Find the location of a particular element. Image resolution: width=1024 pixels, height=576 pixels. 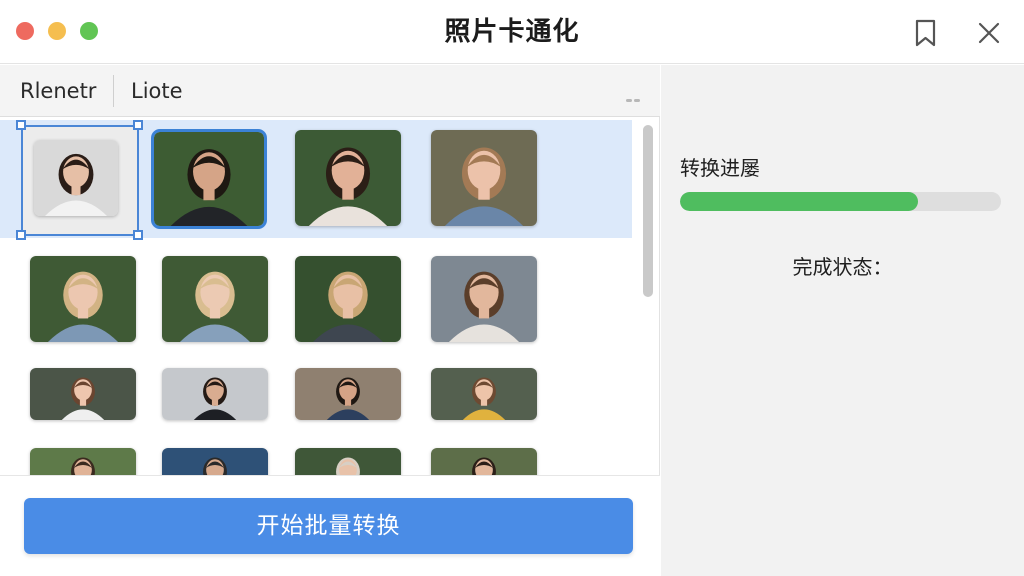

minimize-window-button is located at coordinates (57, 31).